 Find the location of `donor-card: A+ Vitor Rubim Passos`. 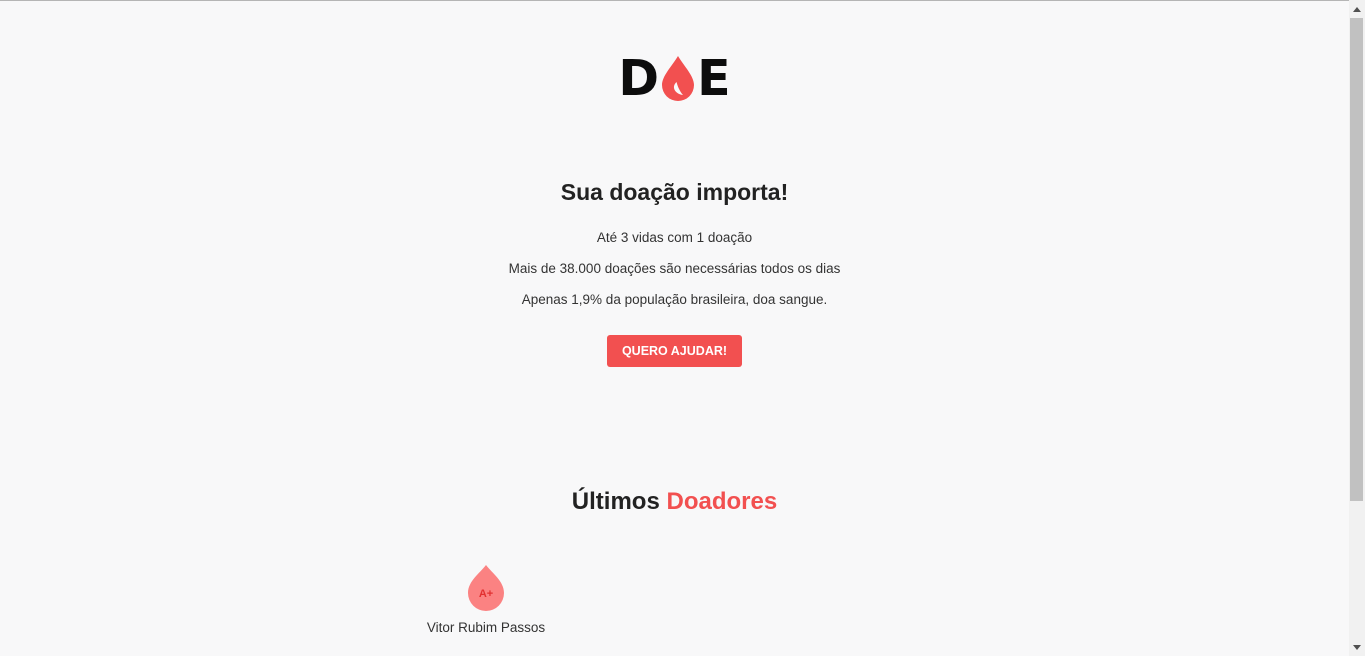

donor-card: A+ Vitor Rubim Passos is located at coordinates (486, 598).